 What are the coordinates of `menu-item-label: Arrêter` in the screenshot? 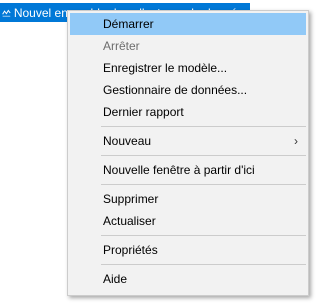 It's located at (121, 46).